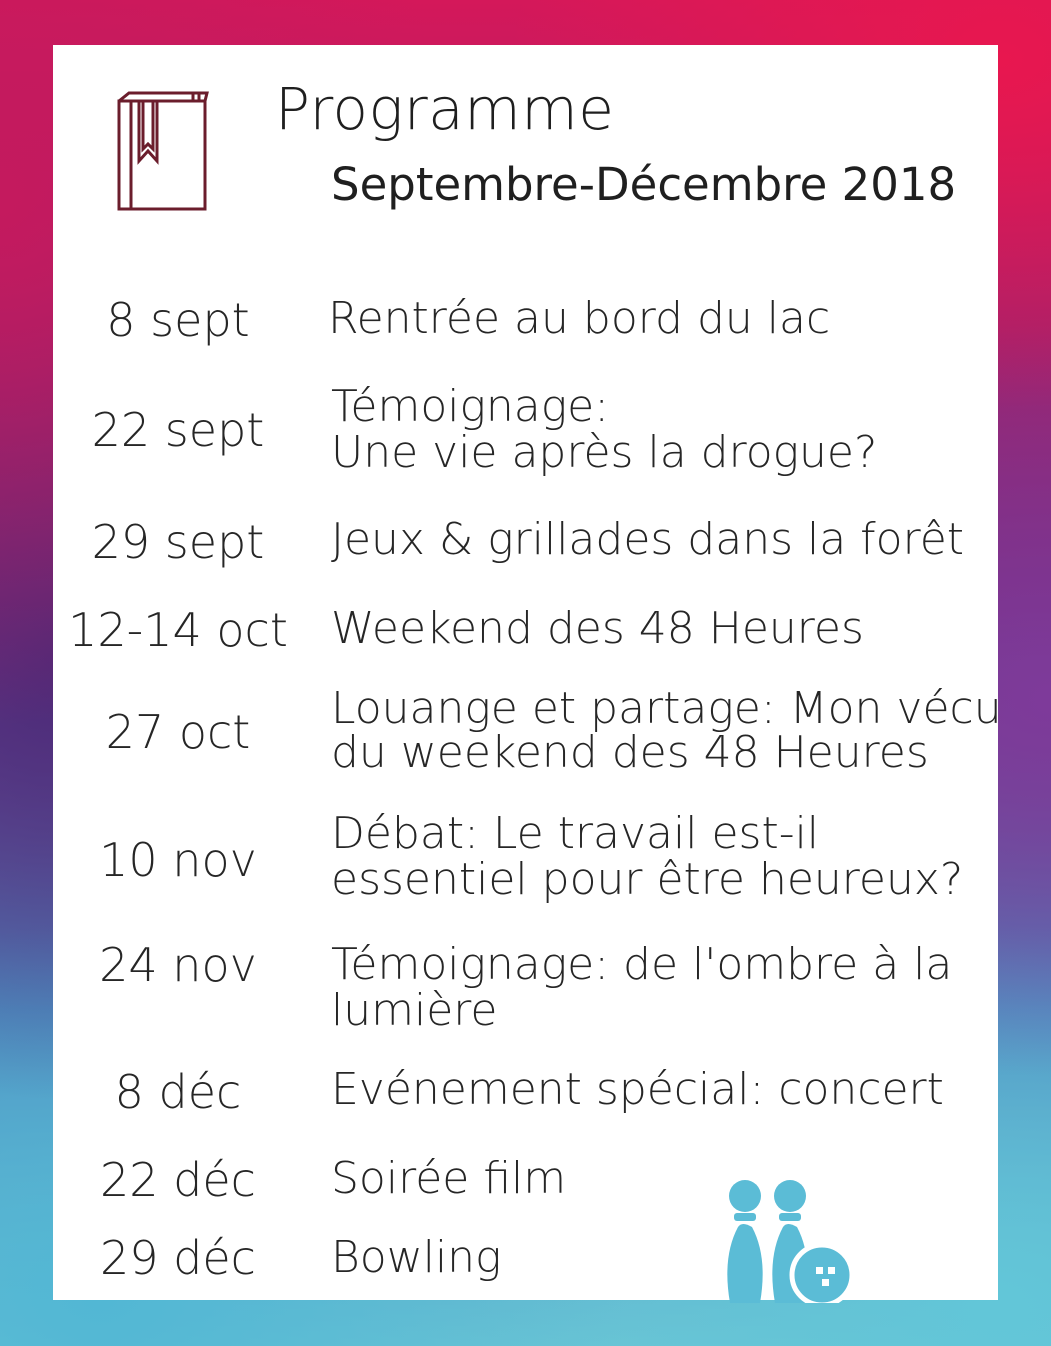 The width and height of the screenshot is (1051, 1346). Describe the element at coordinates (648, 539) in the screenshot. I see `schedule-event: Jeux & grillades dans la forêt` at that location.